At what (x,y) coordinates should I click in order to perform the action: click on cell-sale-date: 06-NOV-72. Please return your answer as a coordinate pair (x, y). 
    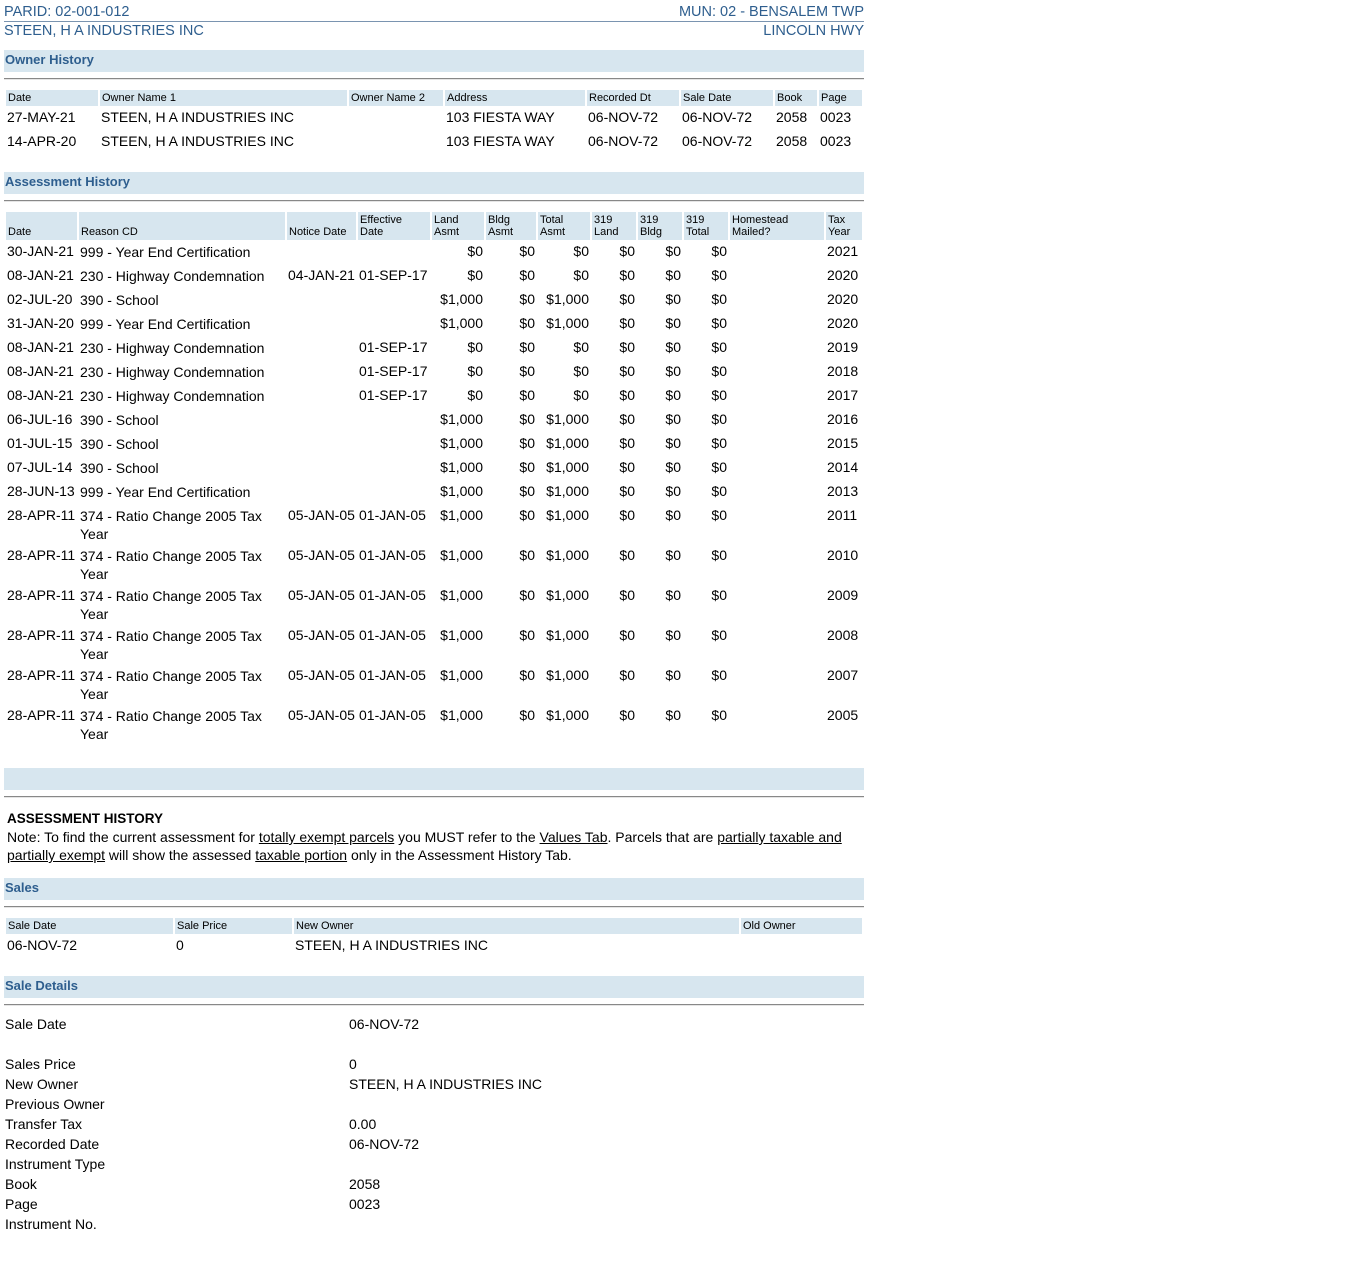
    Looking at the image, I should click on (717, 141).